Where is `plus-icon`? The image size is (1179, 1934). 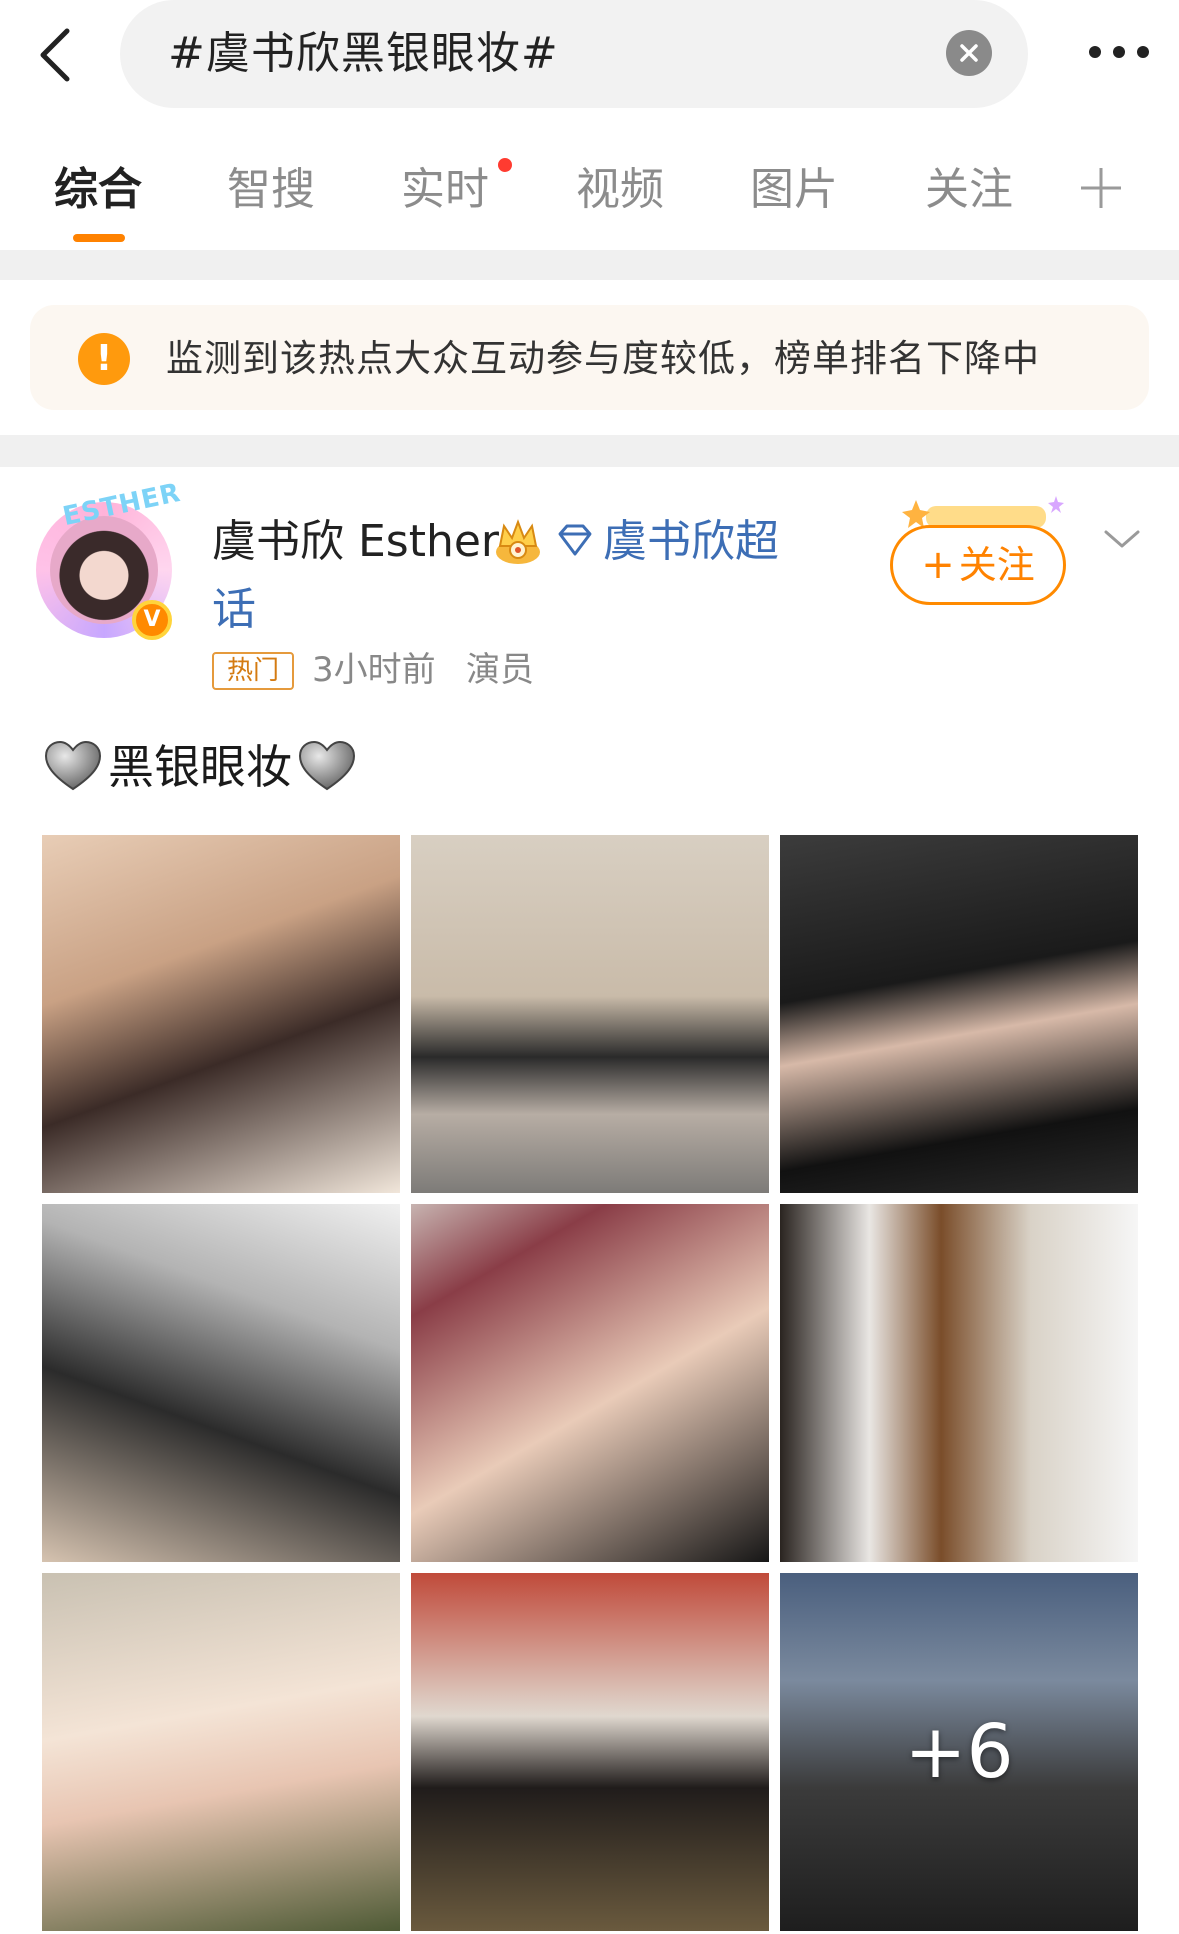 plus-icon is located at coordinates (1101, 188).